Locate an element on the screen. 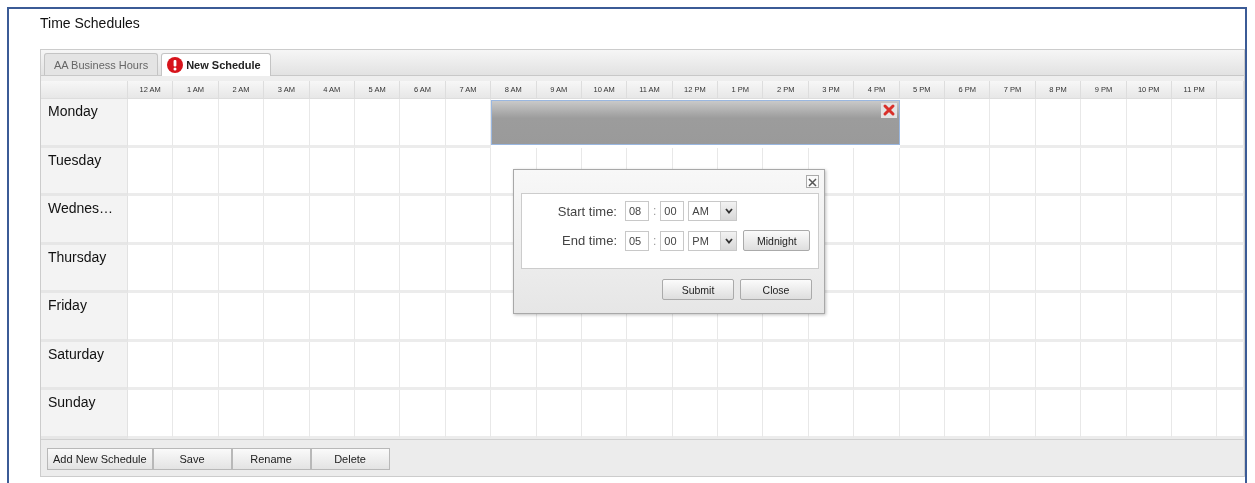  day-label: Thursday is located at coordinates (84, 268).